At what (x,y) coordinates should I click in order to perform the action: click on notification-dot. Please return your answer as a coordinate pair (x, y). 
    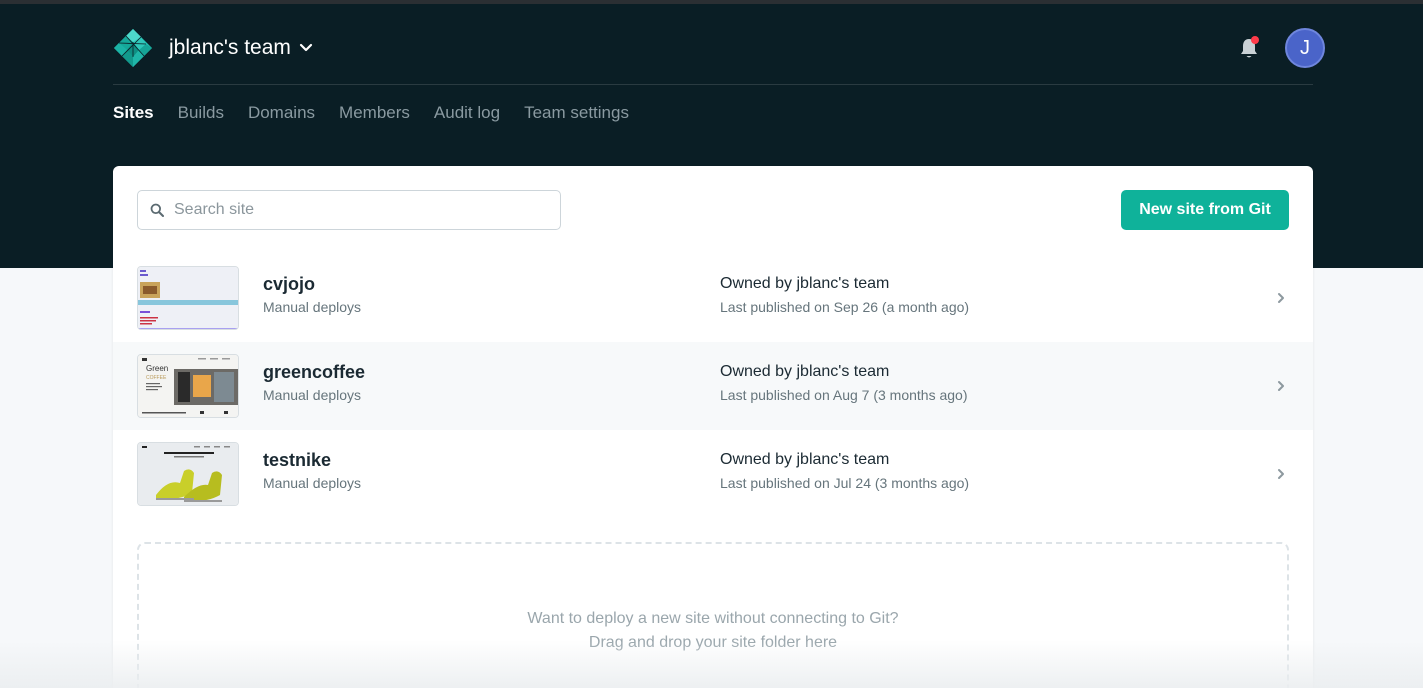
    Looking at the image, I should click on (1255, 40).